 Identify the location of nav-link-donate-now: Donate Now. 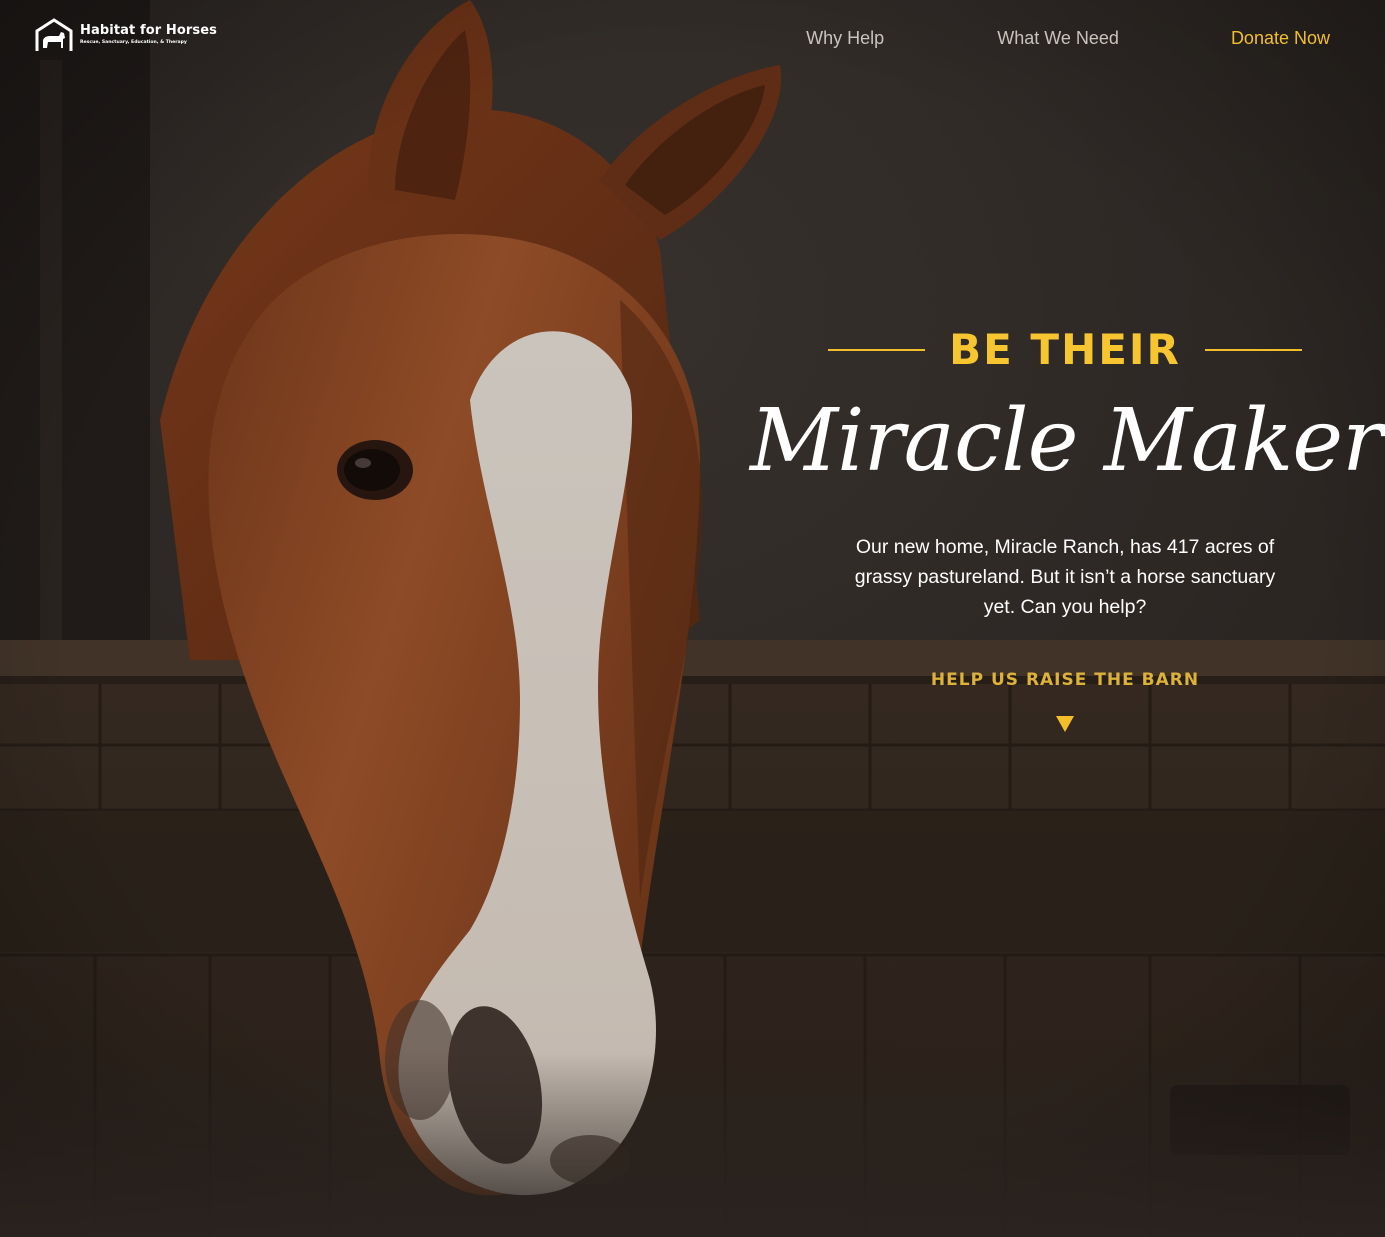
(1280, 38).